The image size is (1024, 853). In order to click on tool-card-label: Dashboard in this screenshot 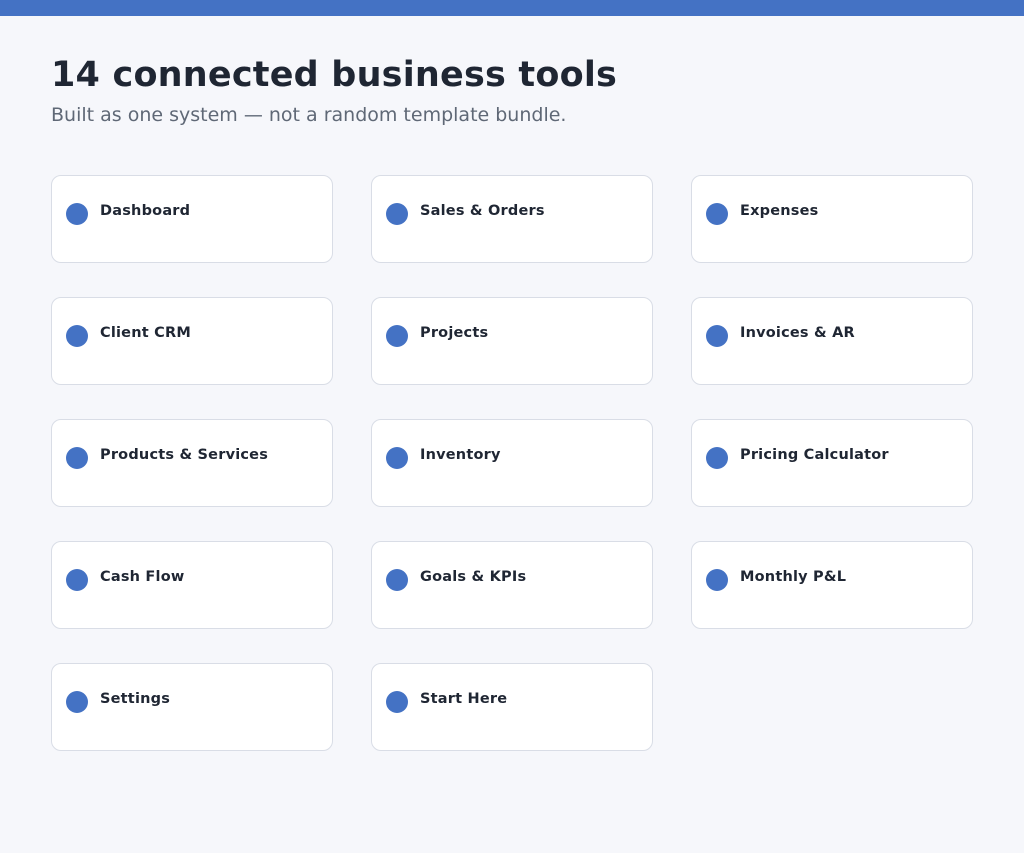, I will do `click(145, 211)`.